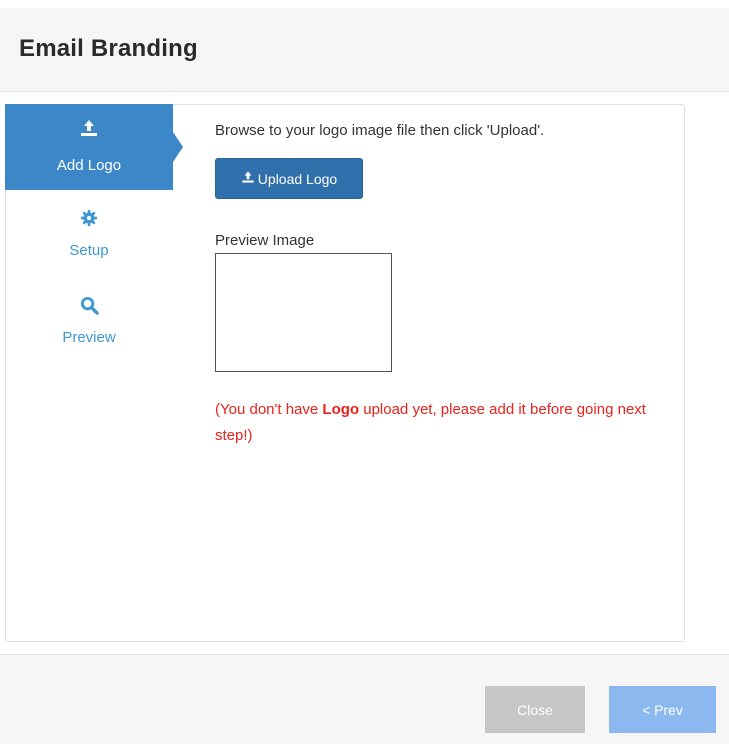 This screenshot has width=729, height=744. Describe the element at coordinates (108, 48) in the screenshot. I see `page-title: Email Branding` at that location.